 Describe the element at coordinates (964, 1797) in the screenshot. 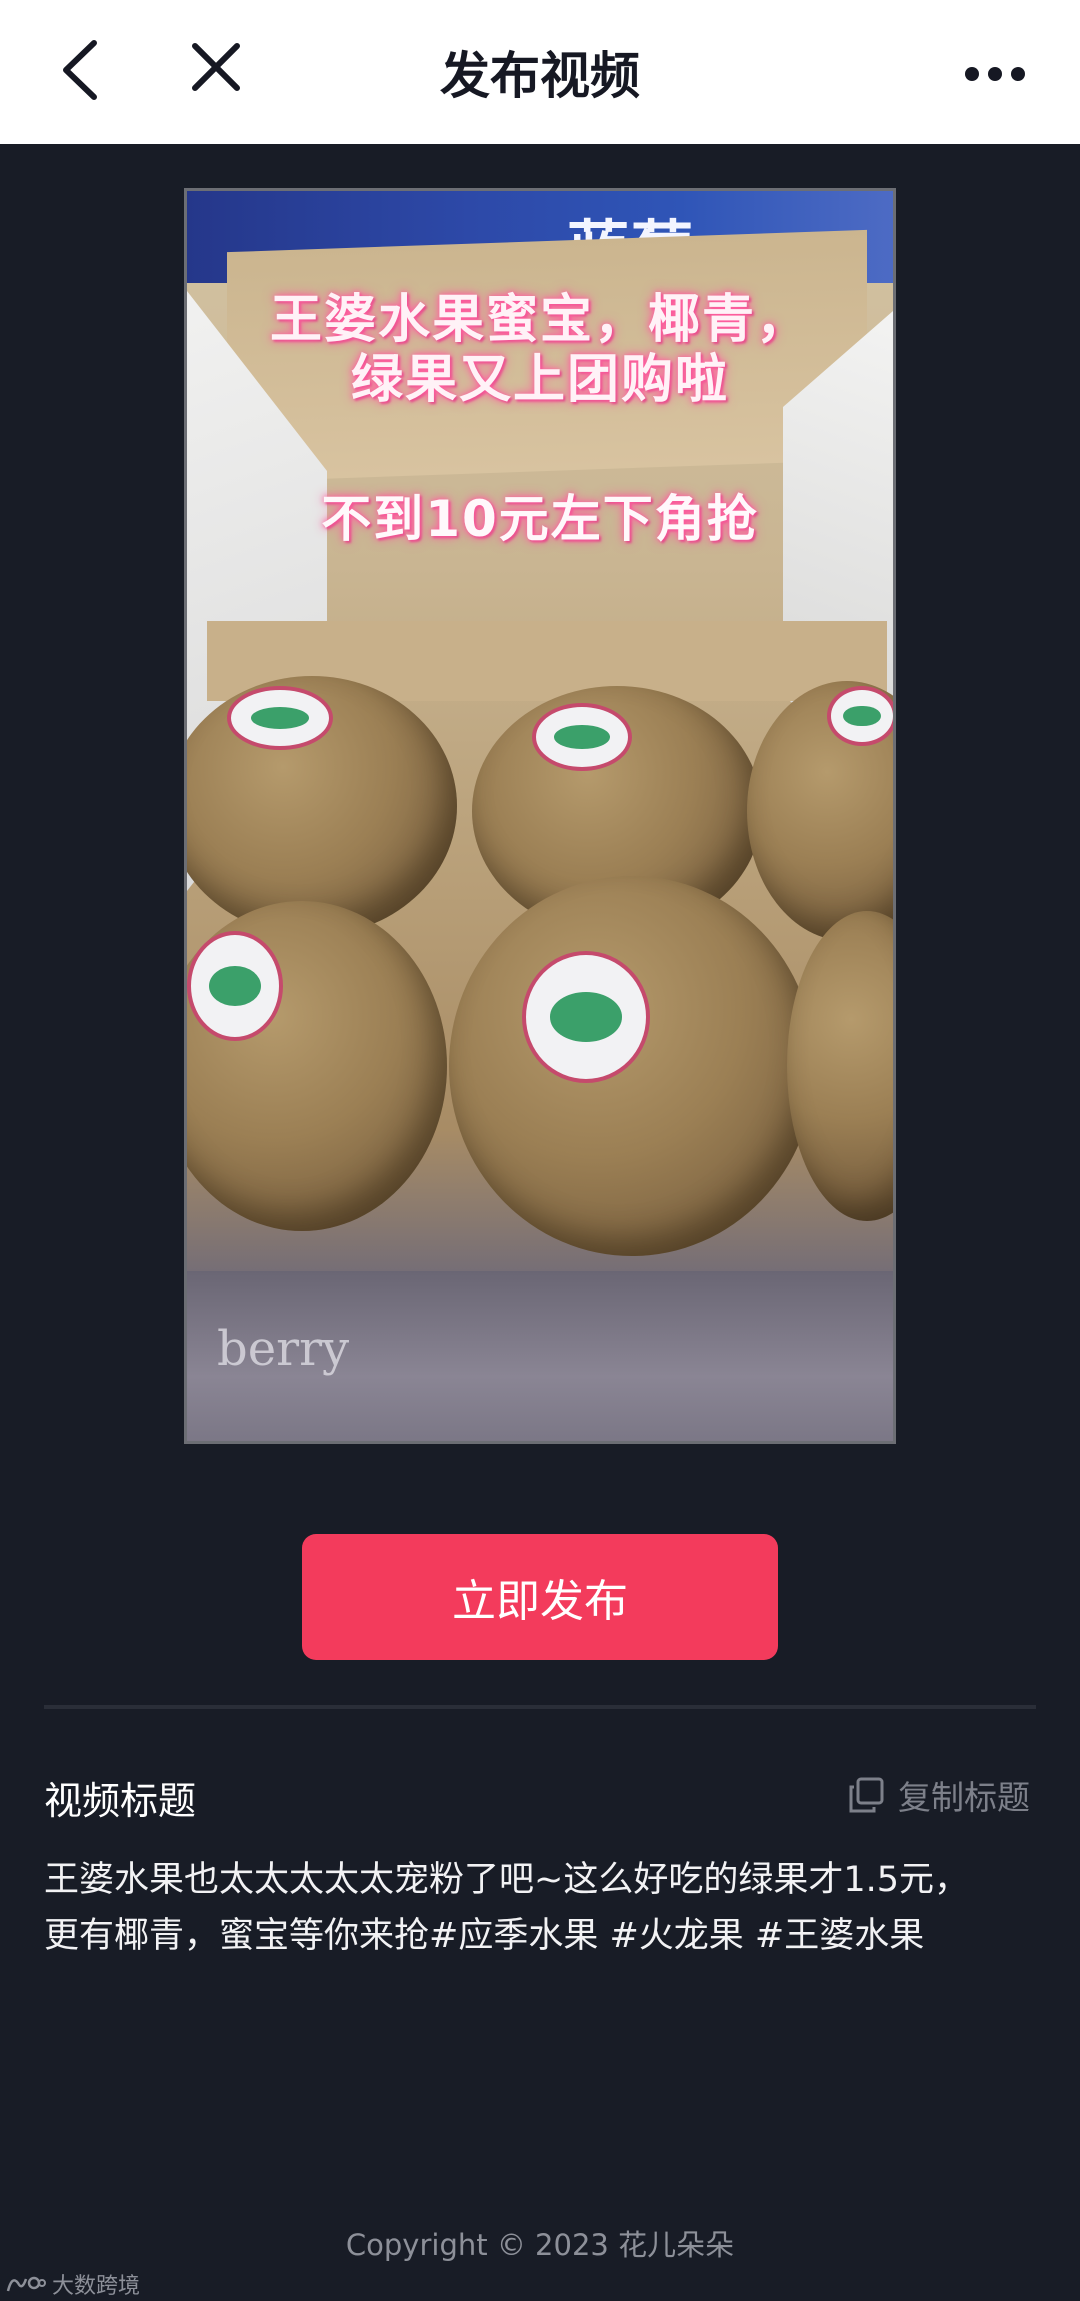

I see `copy-title-label: 复制标题` at that location.